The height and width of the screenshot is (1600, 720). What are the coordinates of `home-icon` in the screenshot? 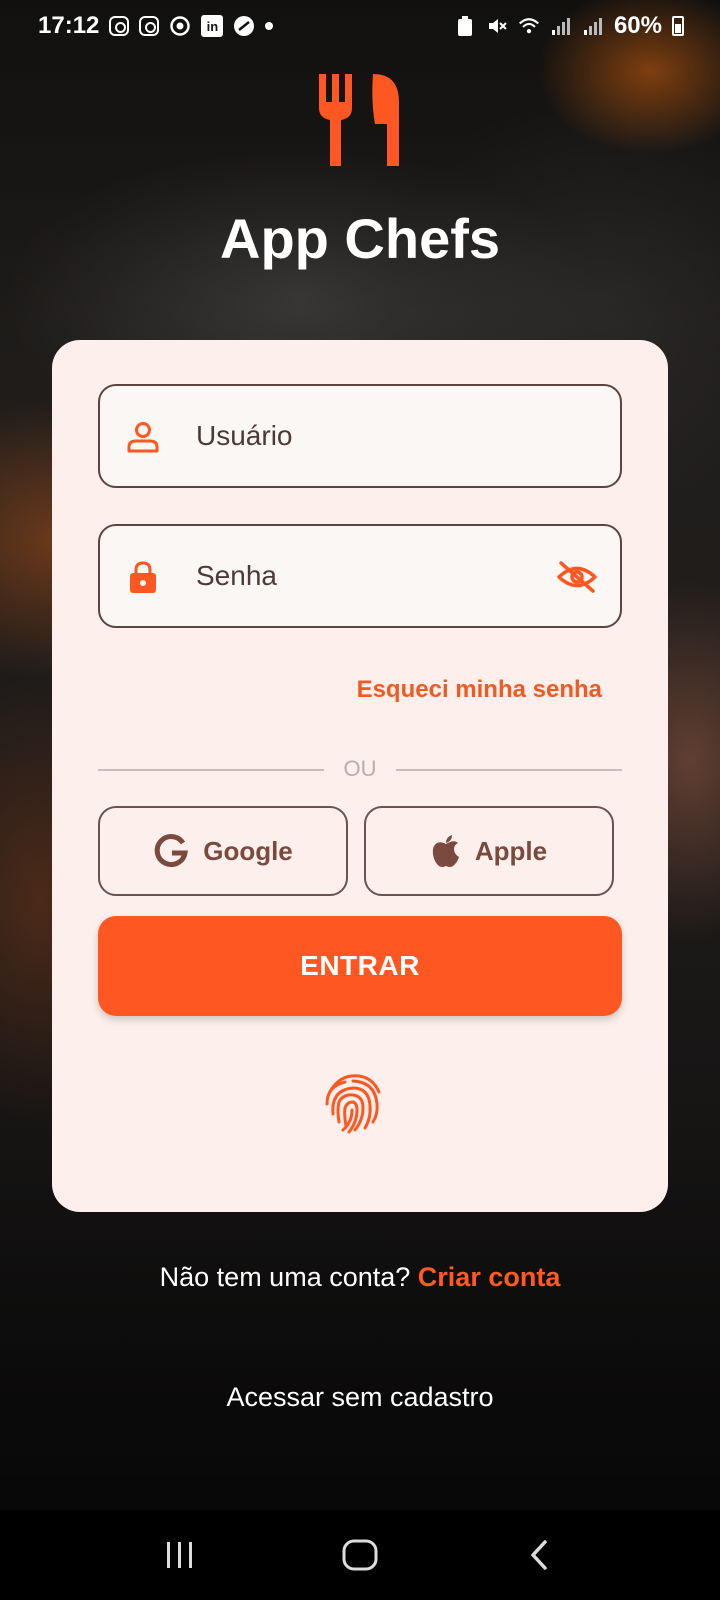 It's located at (360, 1555).